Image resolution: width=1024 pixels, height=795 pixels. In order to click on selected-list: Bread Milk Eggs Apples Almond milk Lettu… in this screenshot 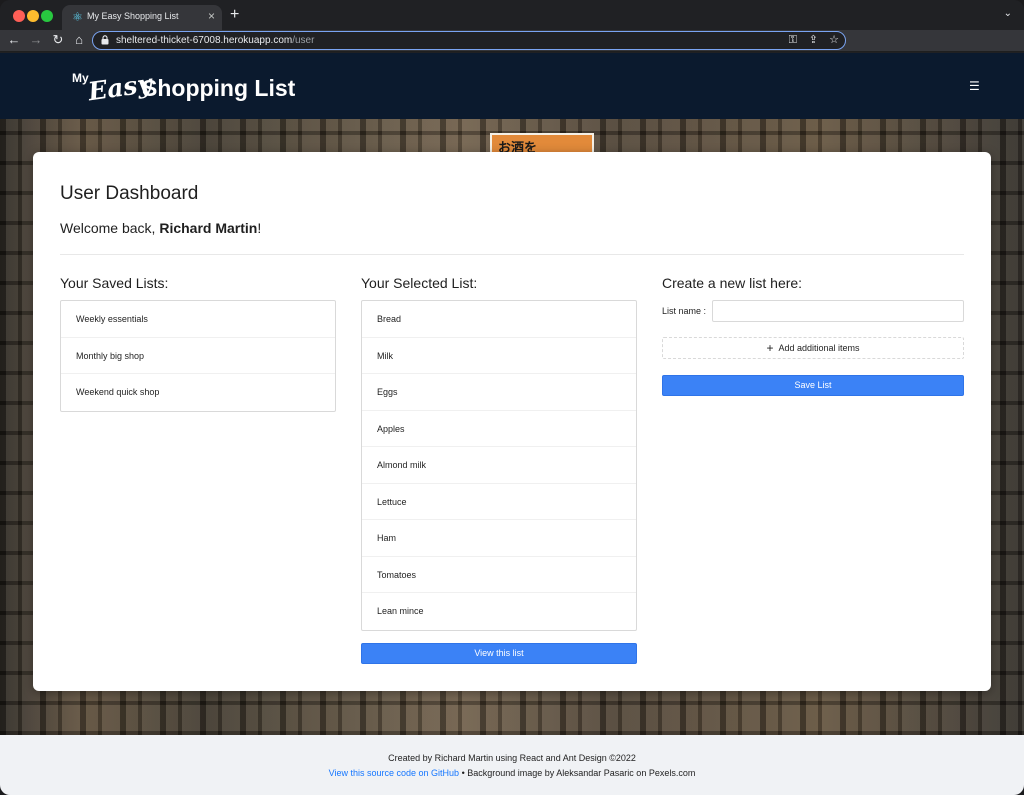, I will do `click(499, 465)`.